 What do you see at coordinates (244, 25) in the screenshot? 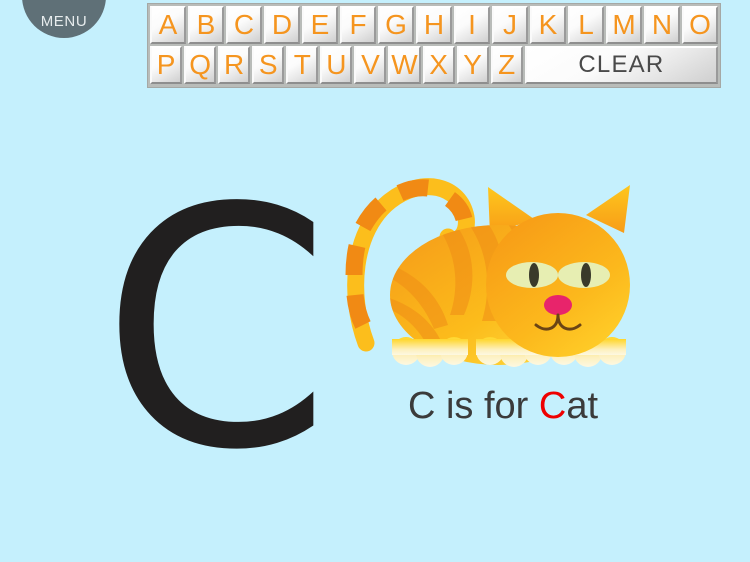
I see `key-c: C` at bounding box center [244, 25].